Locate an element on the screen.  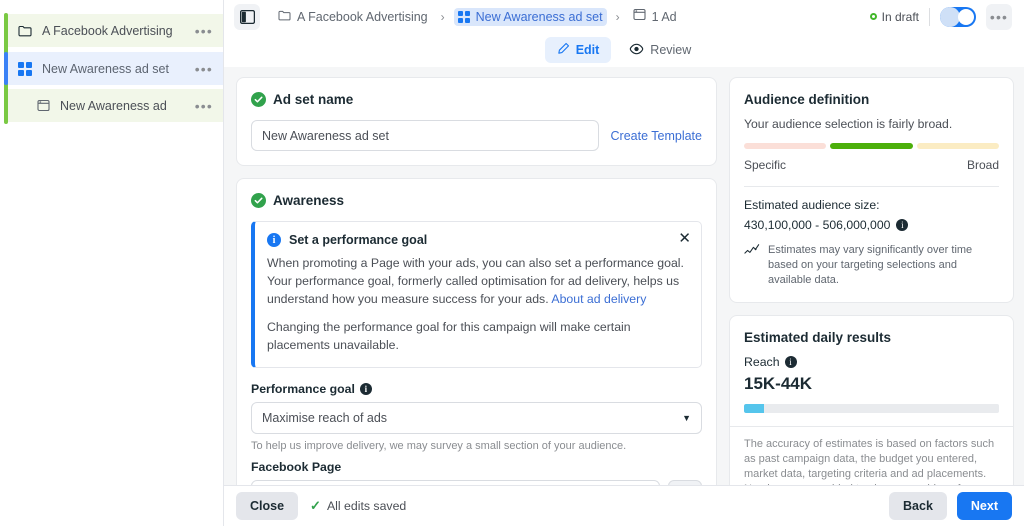
status-badge: In draft is located at coordinates (894, 16).